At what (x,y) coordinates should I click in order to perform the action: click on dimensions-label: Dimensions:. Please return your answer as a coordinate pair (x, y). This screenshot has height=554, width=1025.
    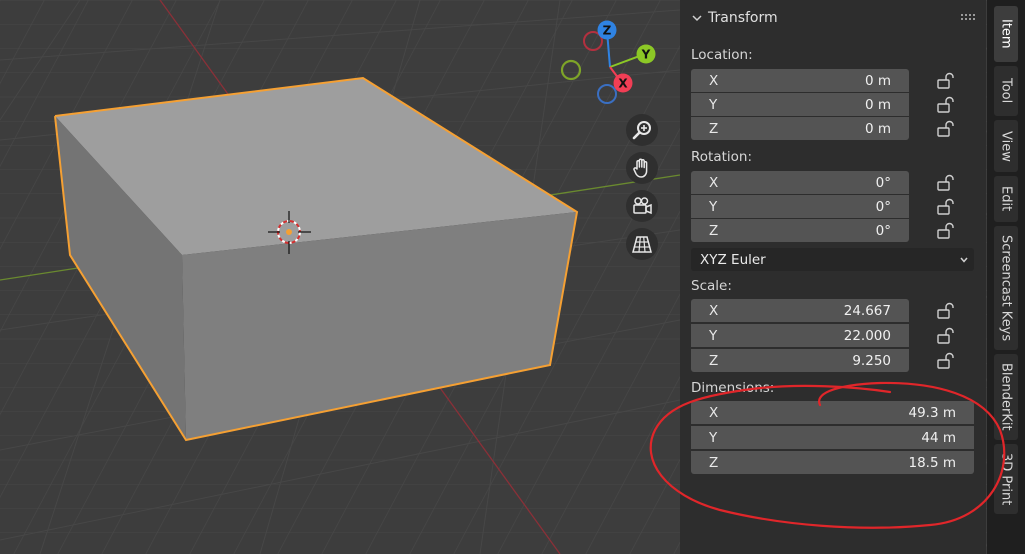
    Looking at the image, I should click on (733, 388).